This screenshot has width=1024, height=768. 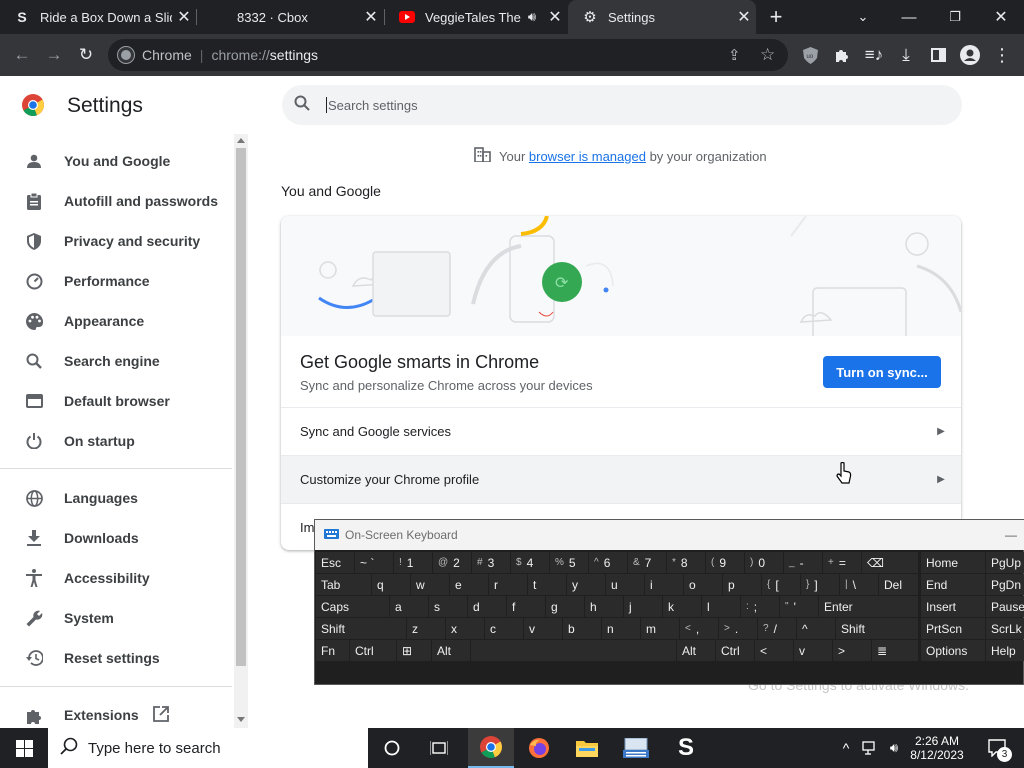 What do you see at coordinates (452, 562) in the screenshot?
I see `osk-key: @2` at bounding box center [452, 562].